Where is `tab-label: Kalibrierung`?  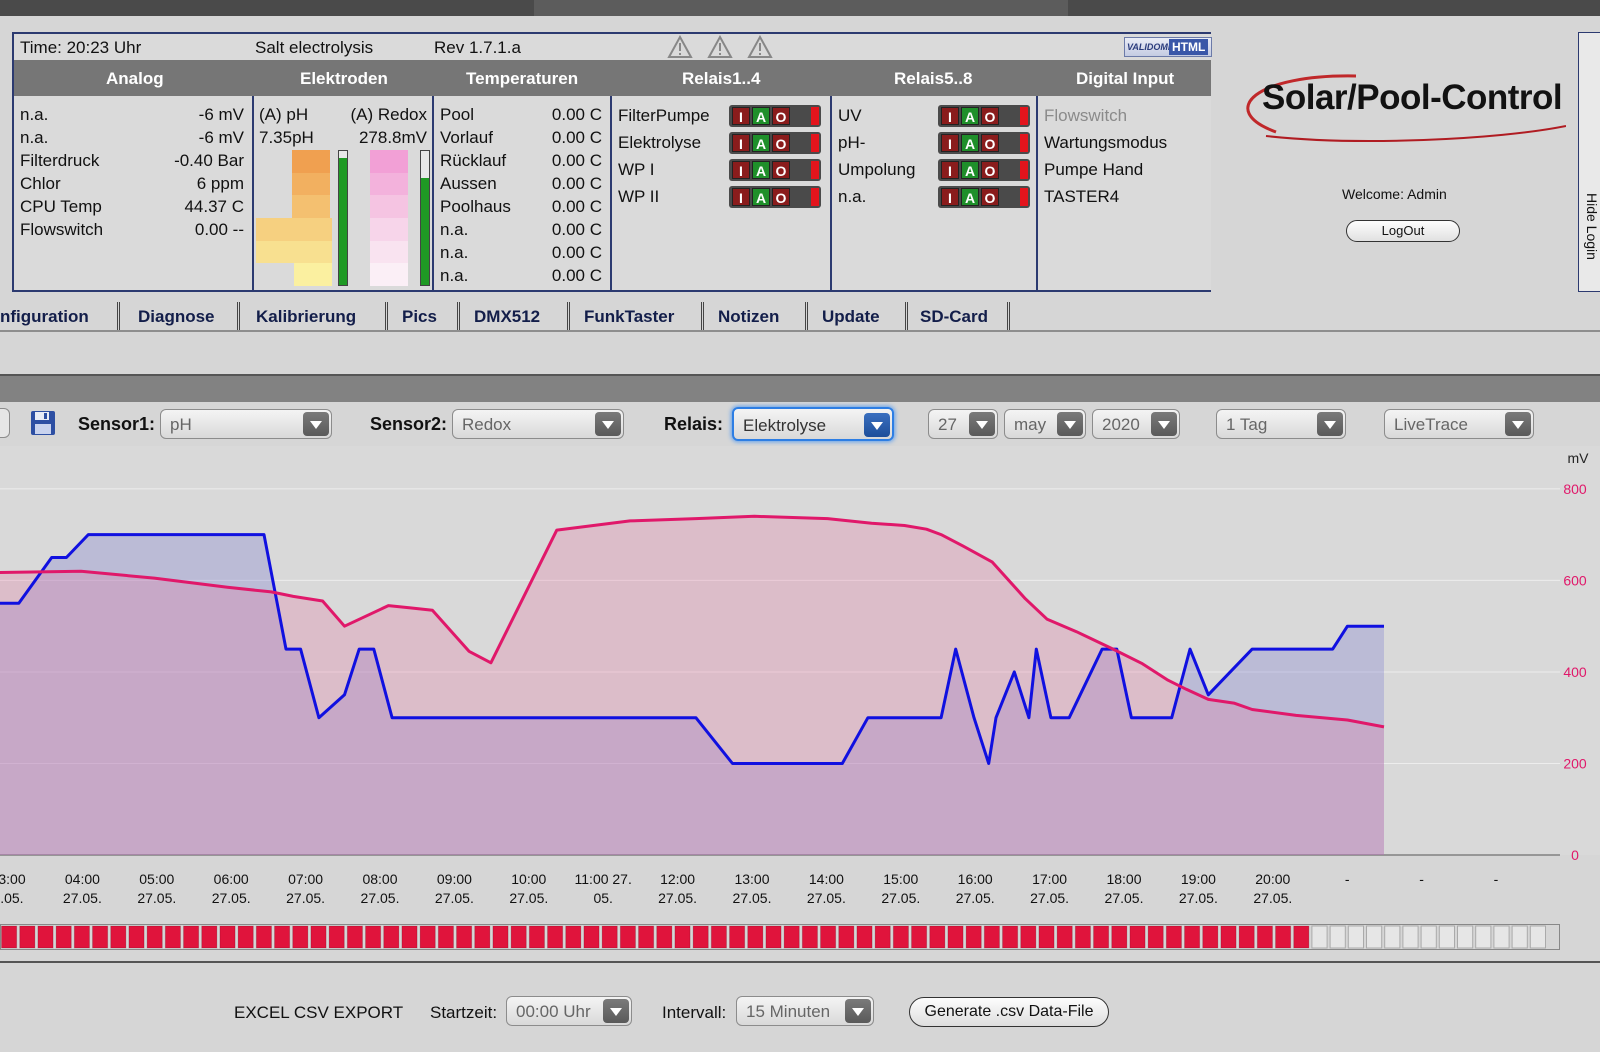
tab-label: Kalibrierung is located at coordinates (306, 316).